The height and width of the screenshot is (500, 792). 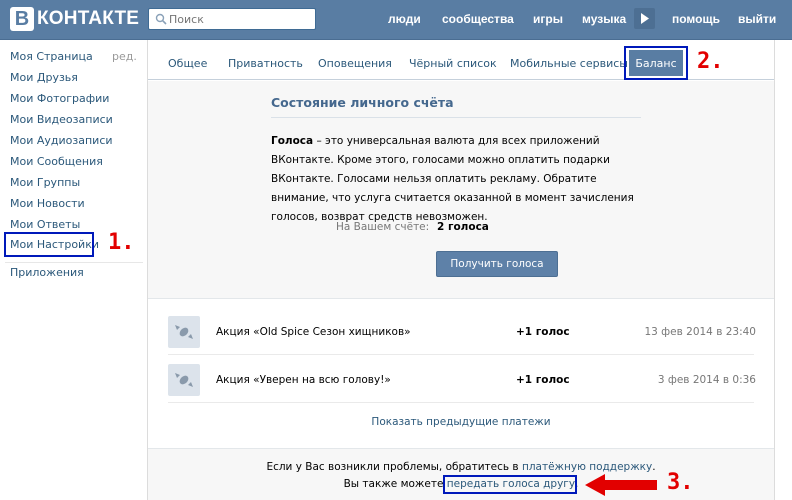 I want to click on footer-text: ., so click(x=654, y=467).